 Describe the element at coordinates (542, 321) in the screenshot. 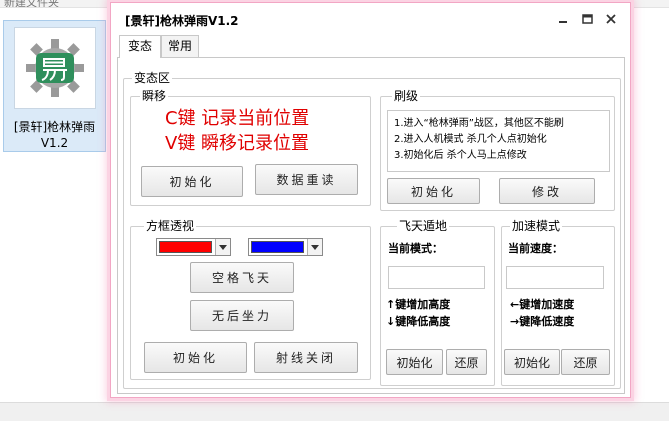

I see `speed-down-hint: →键降低速度` at that location.